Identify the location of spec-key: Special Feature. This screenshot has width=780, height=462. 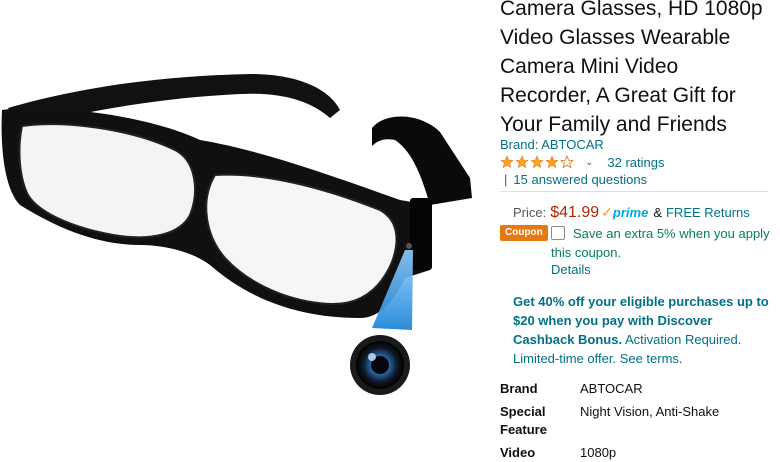
(523, 420).